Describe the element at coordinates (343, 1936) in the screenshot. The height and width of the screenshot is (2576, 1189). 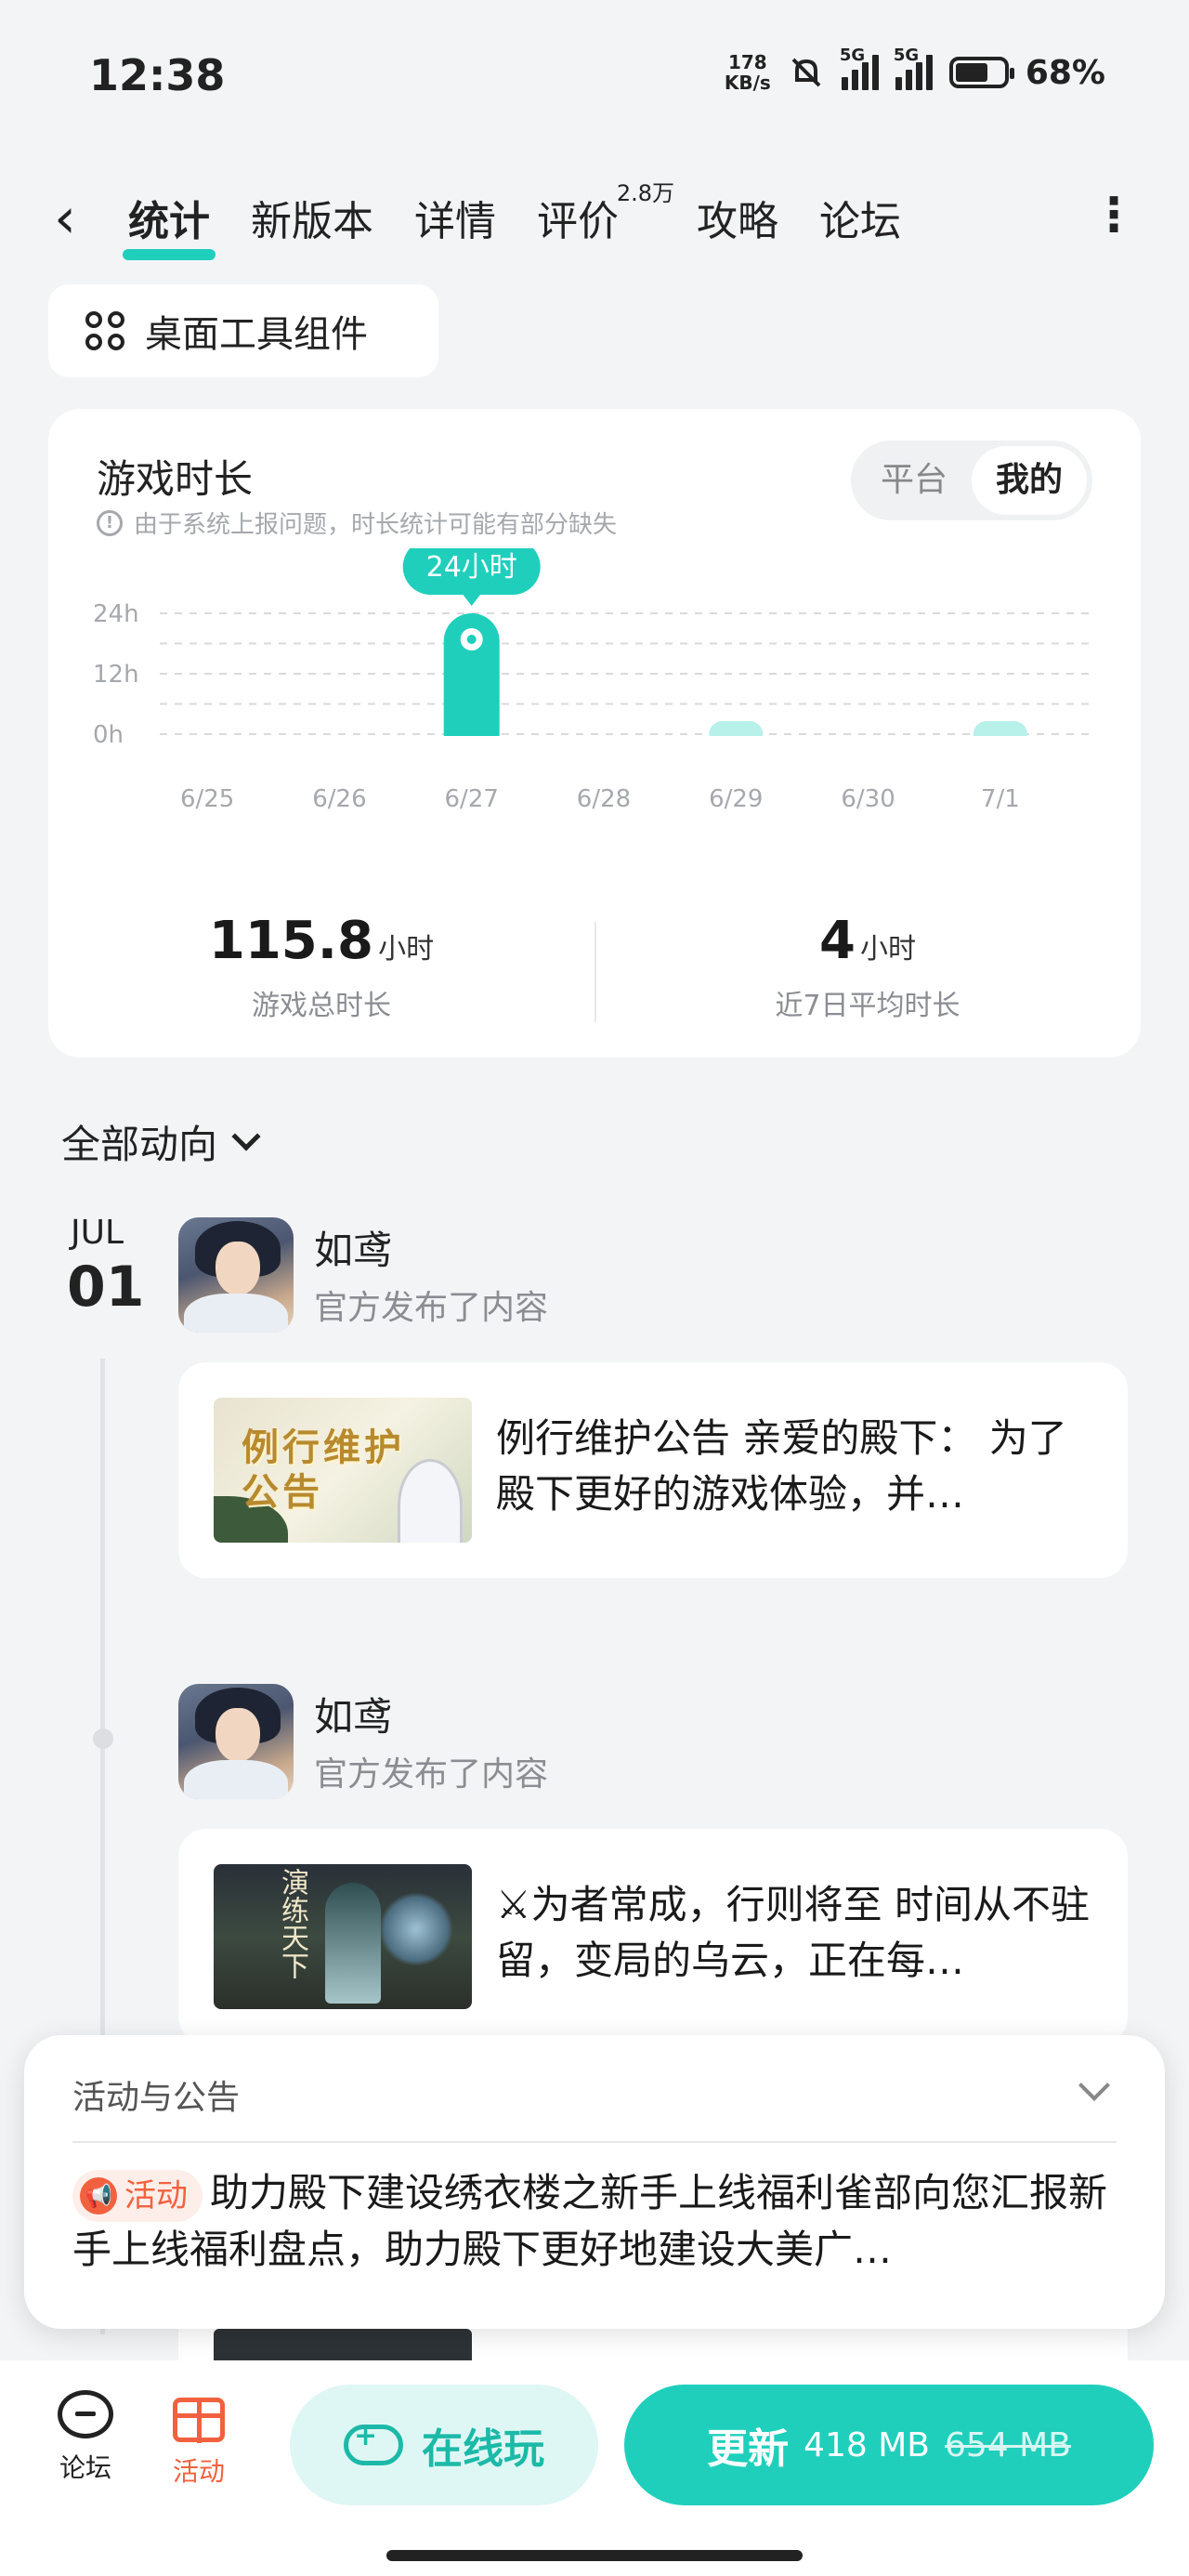
I see `post-thumbnail: 演练天下` at that location.